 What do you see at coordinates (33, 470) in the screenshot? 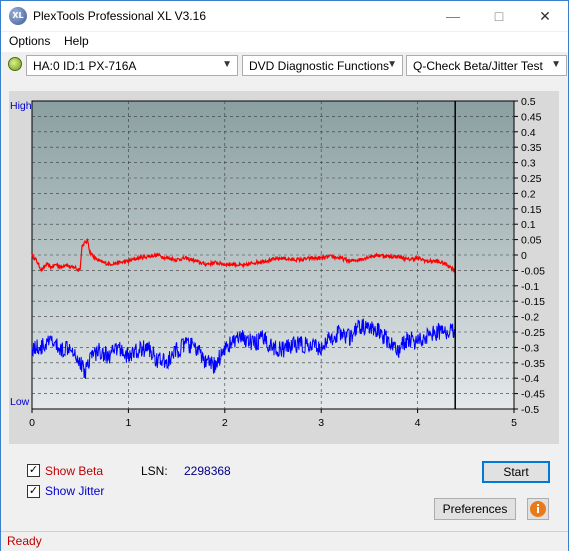
I see `show-beta-checkbox: ✓` at bounding box center [33, 470].